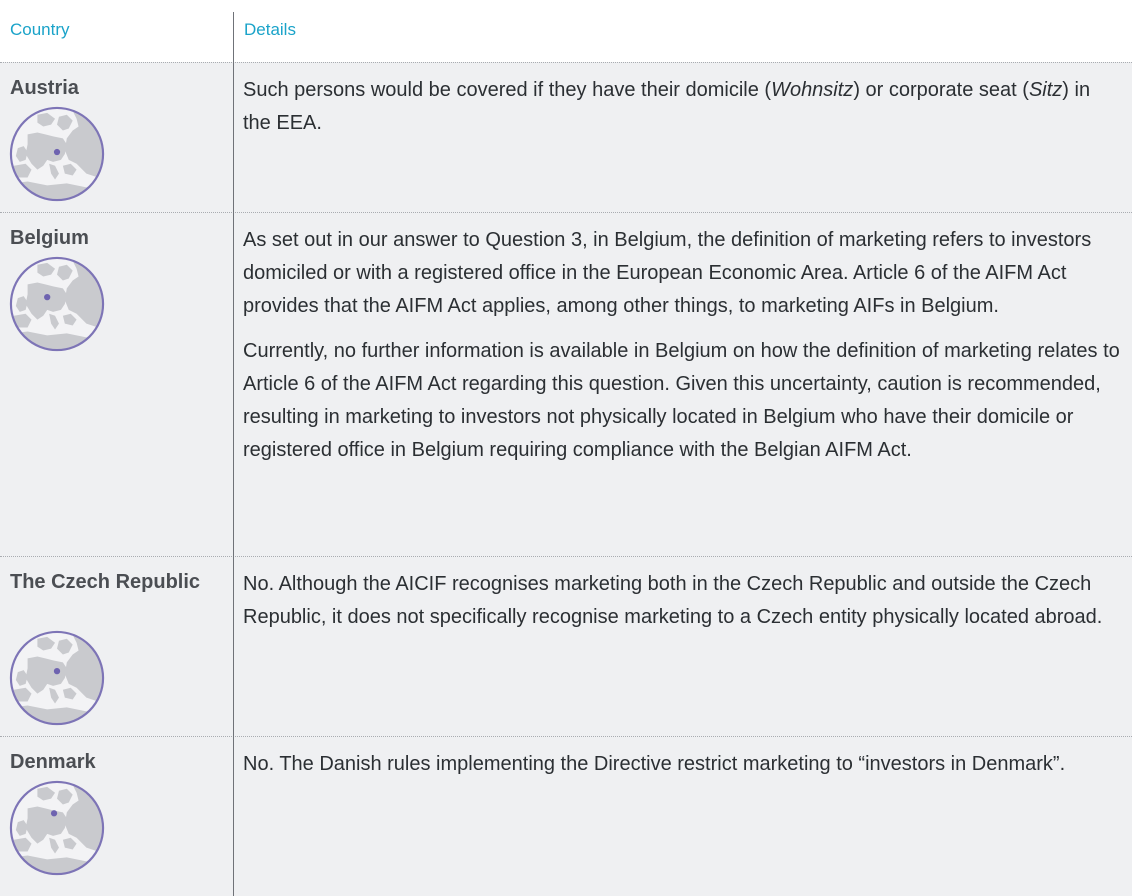  What do you see at coordinates (53, 762) in the screenshot?
I see `country-name: Denmark` at bounding box center [53, 762].